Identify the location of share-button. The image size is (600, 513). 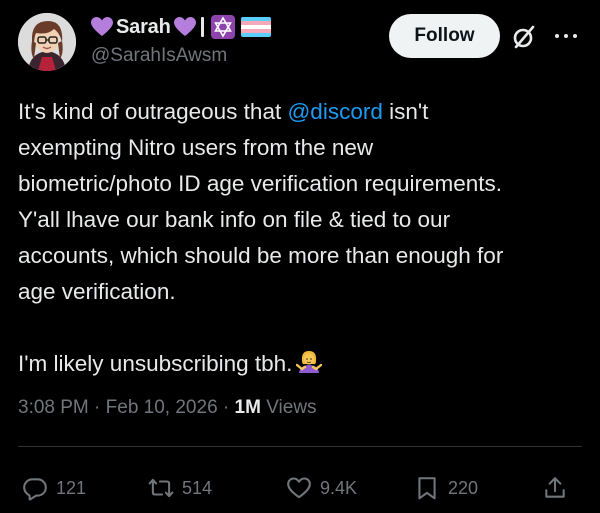
(555, 488).